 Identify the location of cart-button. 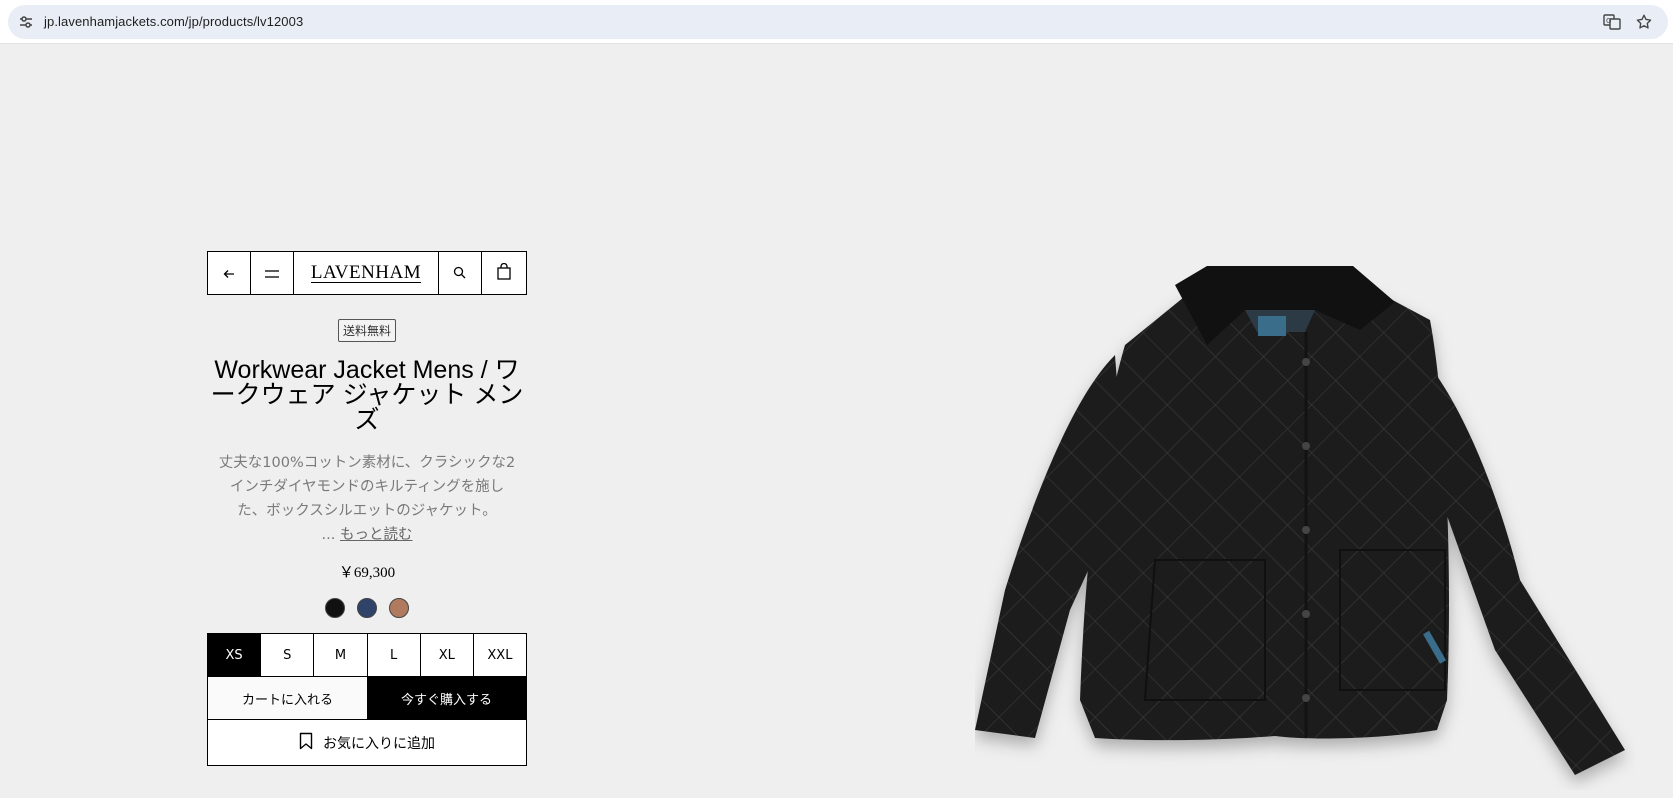
(504, 273).